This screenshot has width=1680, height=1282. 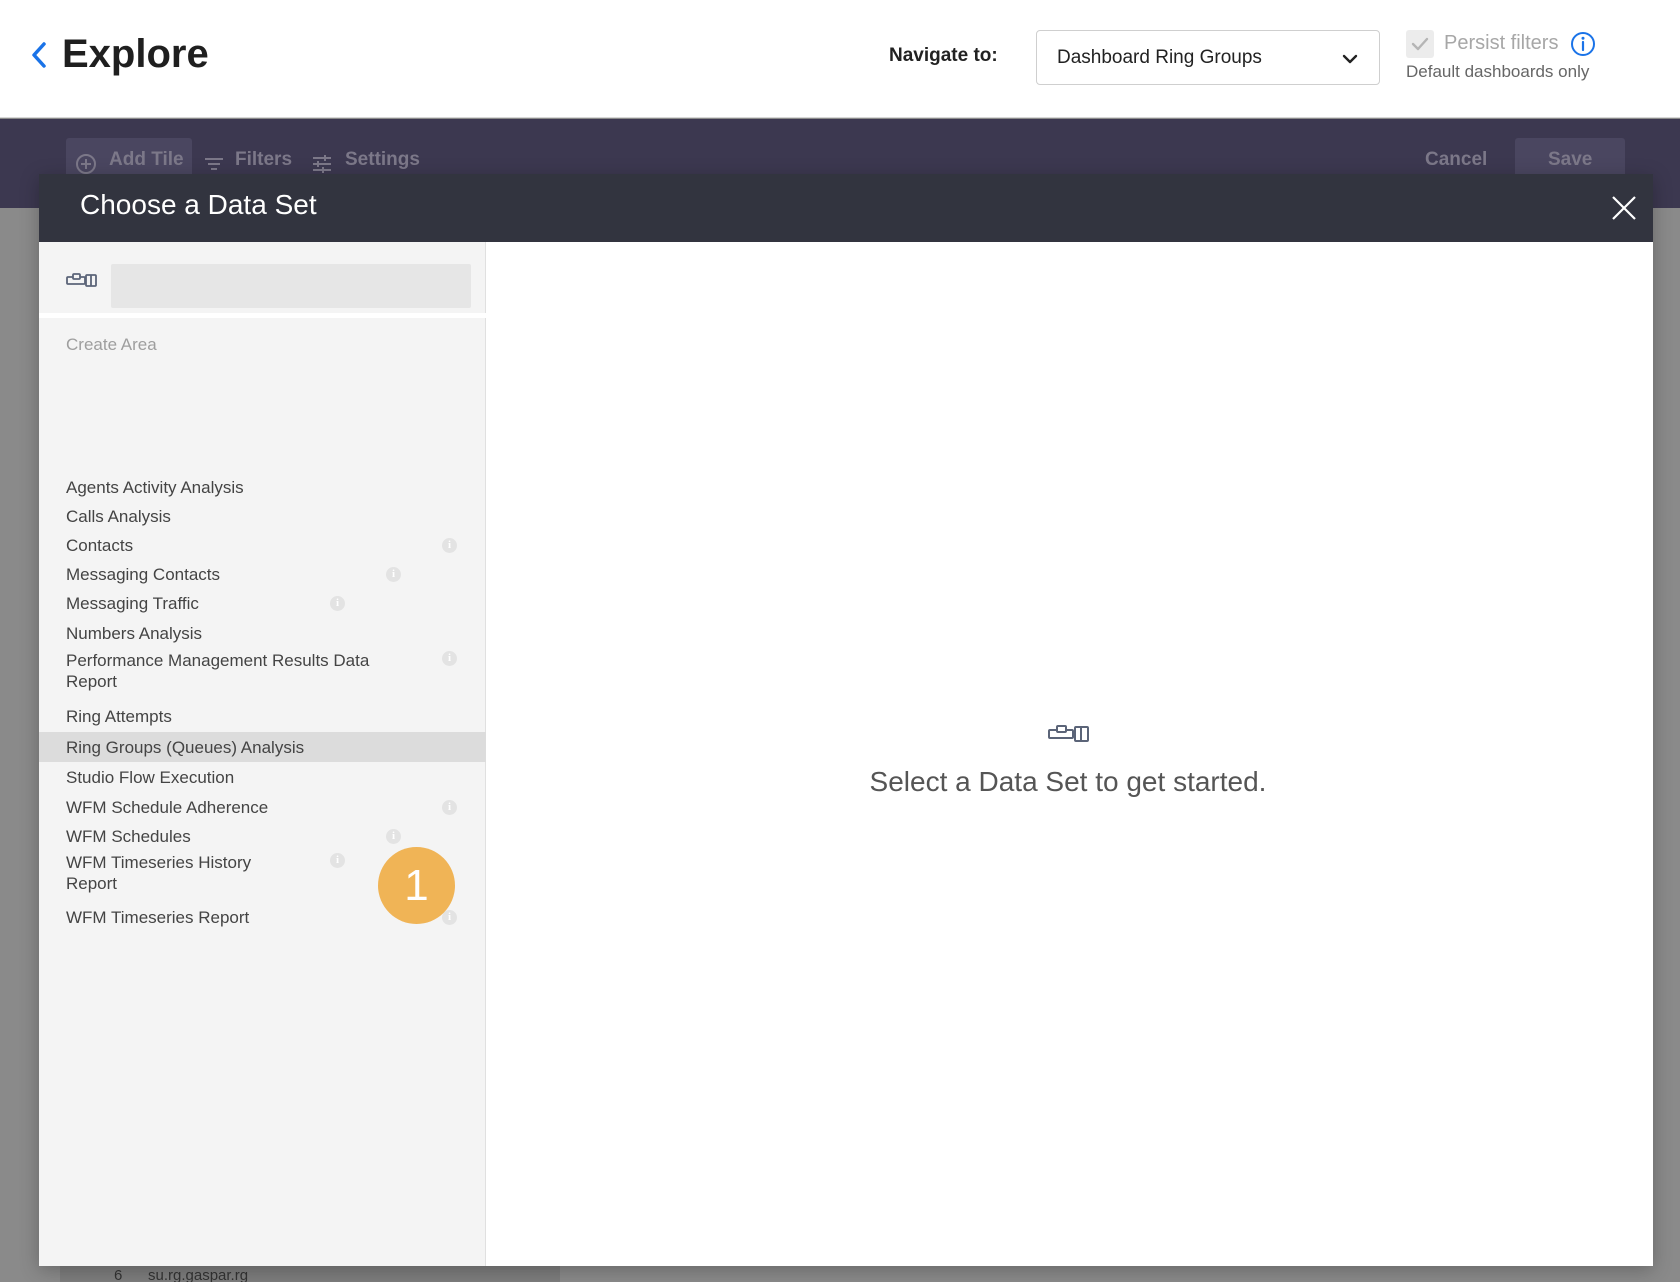 I want to click on data-set-item: WFM Schedule Adherence i, so click(x=262, y=807).